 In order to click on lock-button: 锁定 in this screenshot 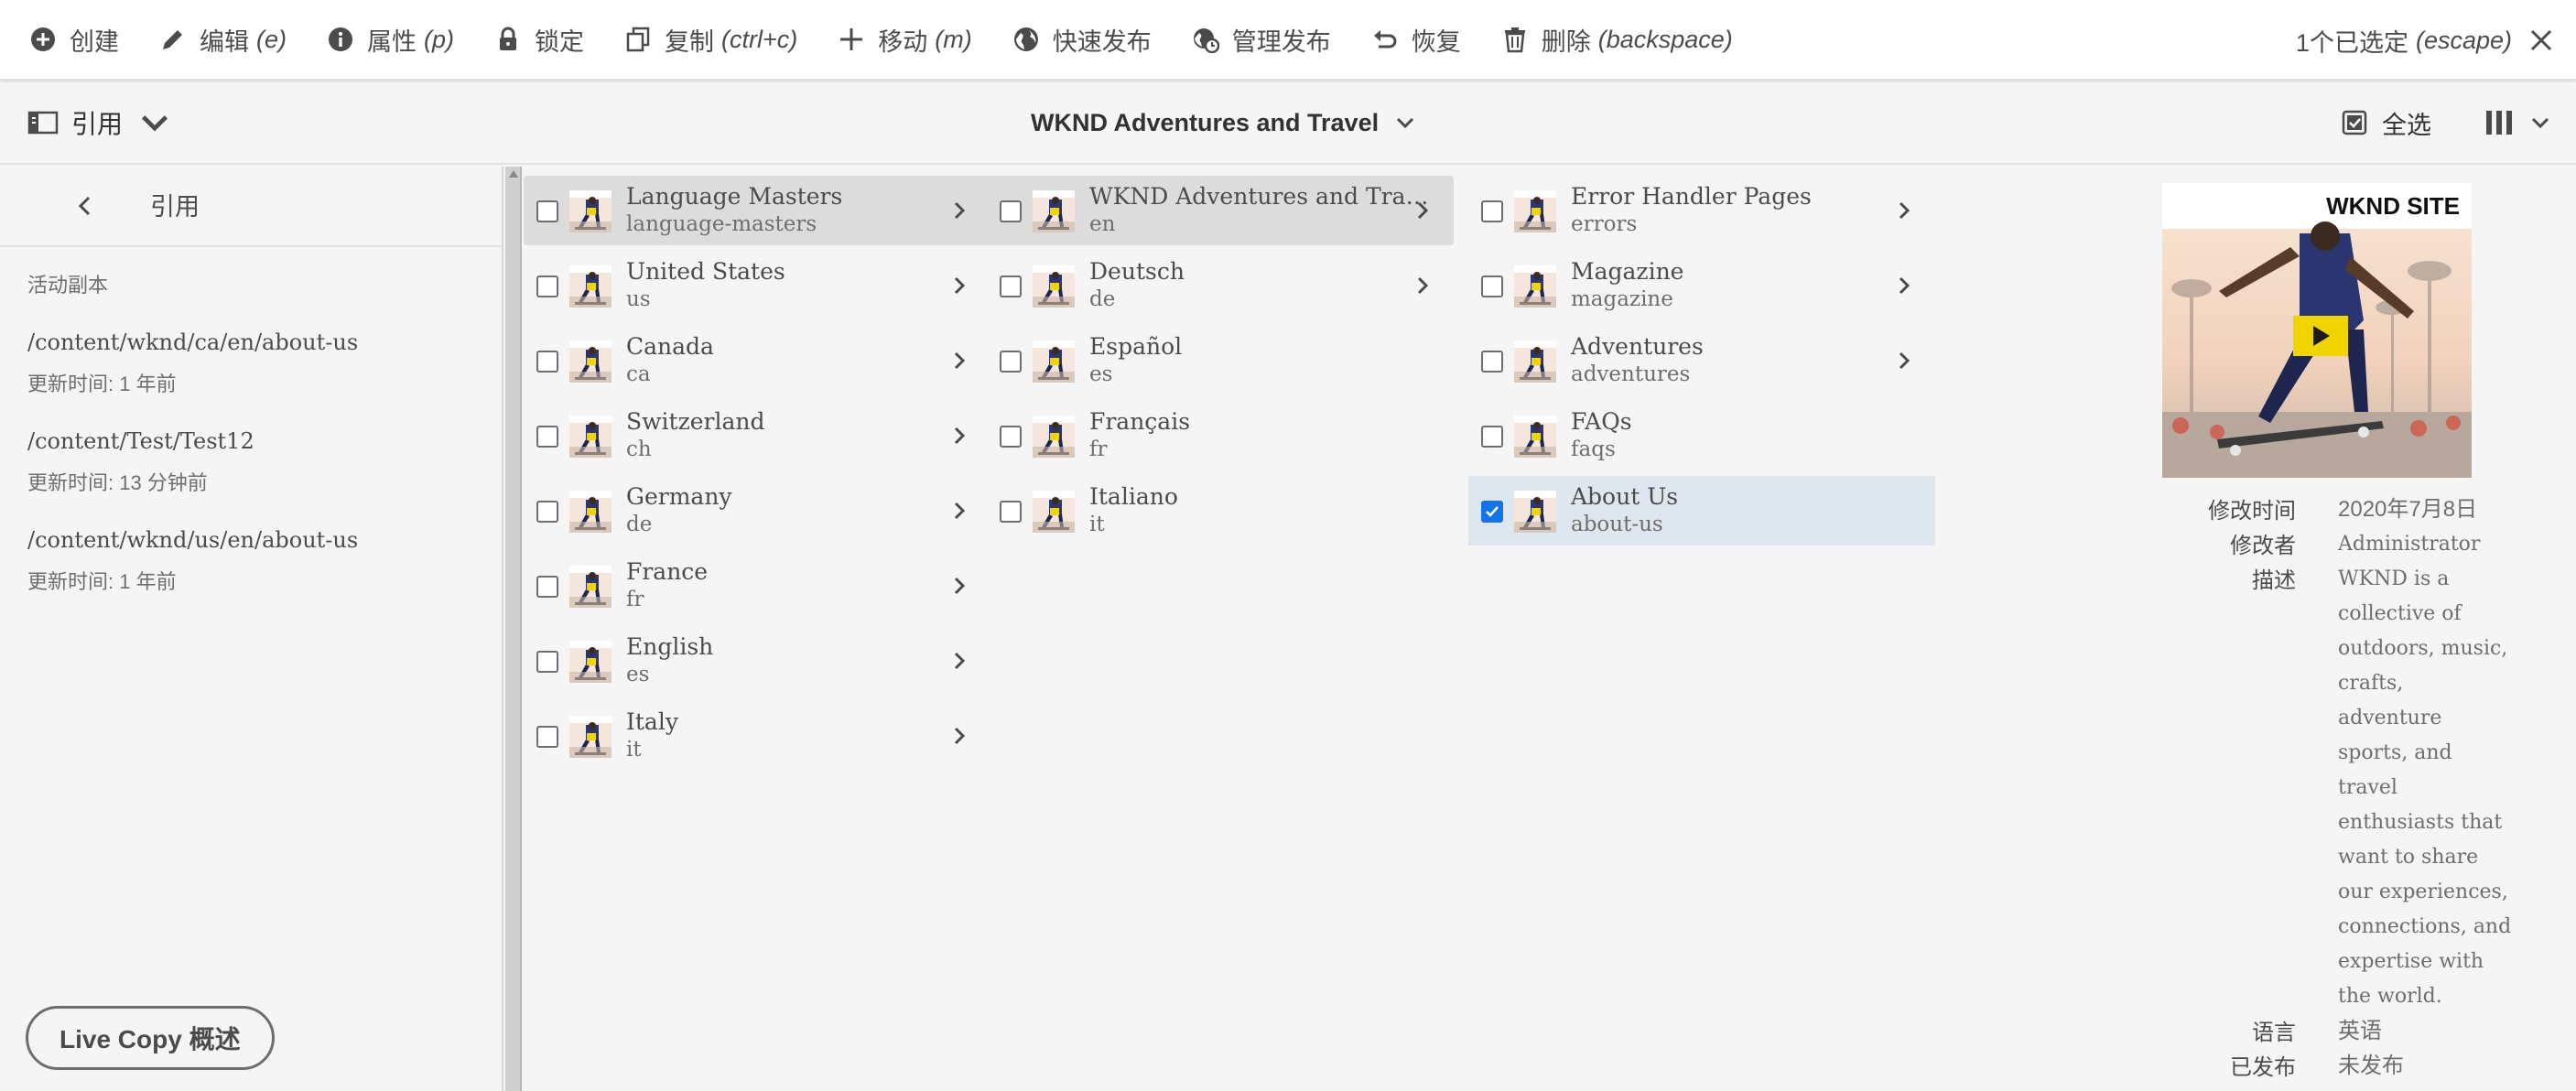, I will do `click(539, 40)`.